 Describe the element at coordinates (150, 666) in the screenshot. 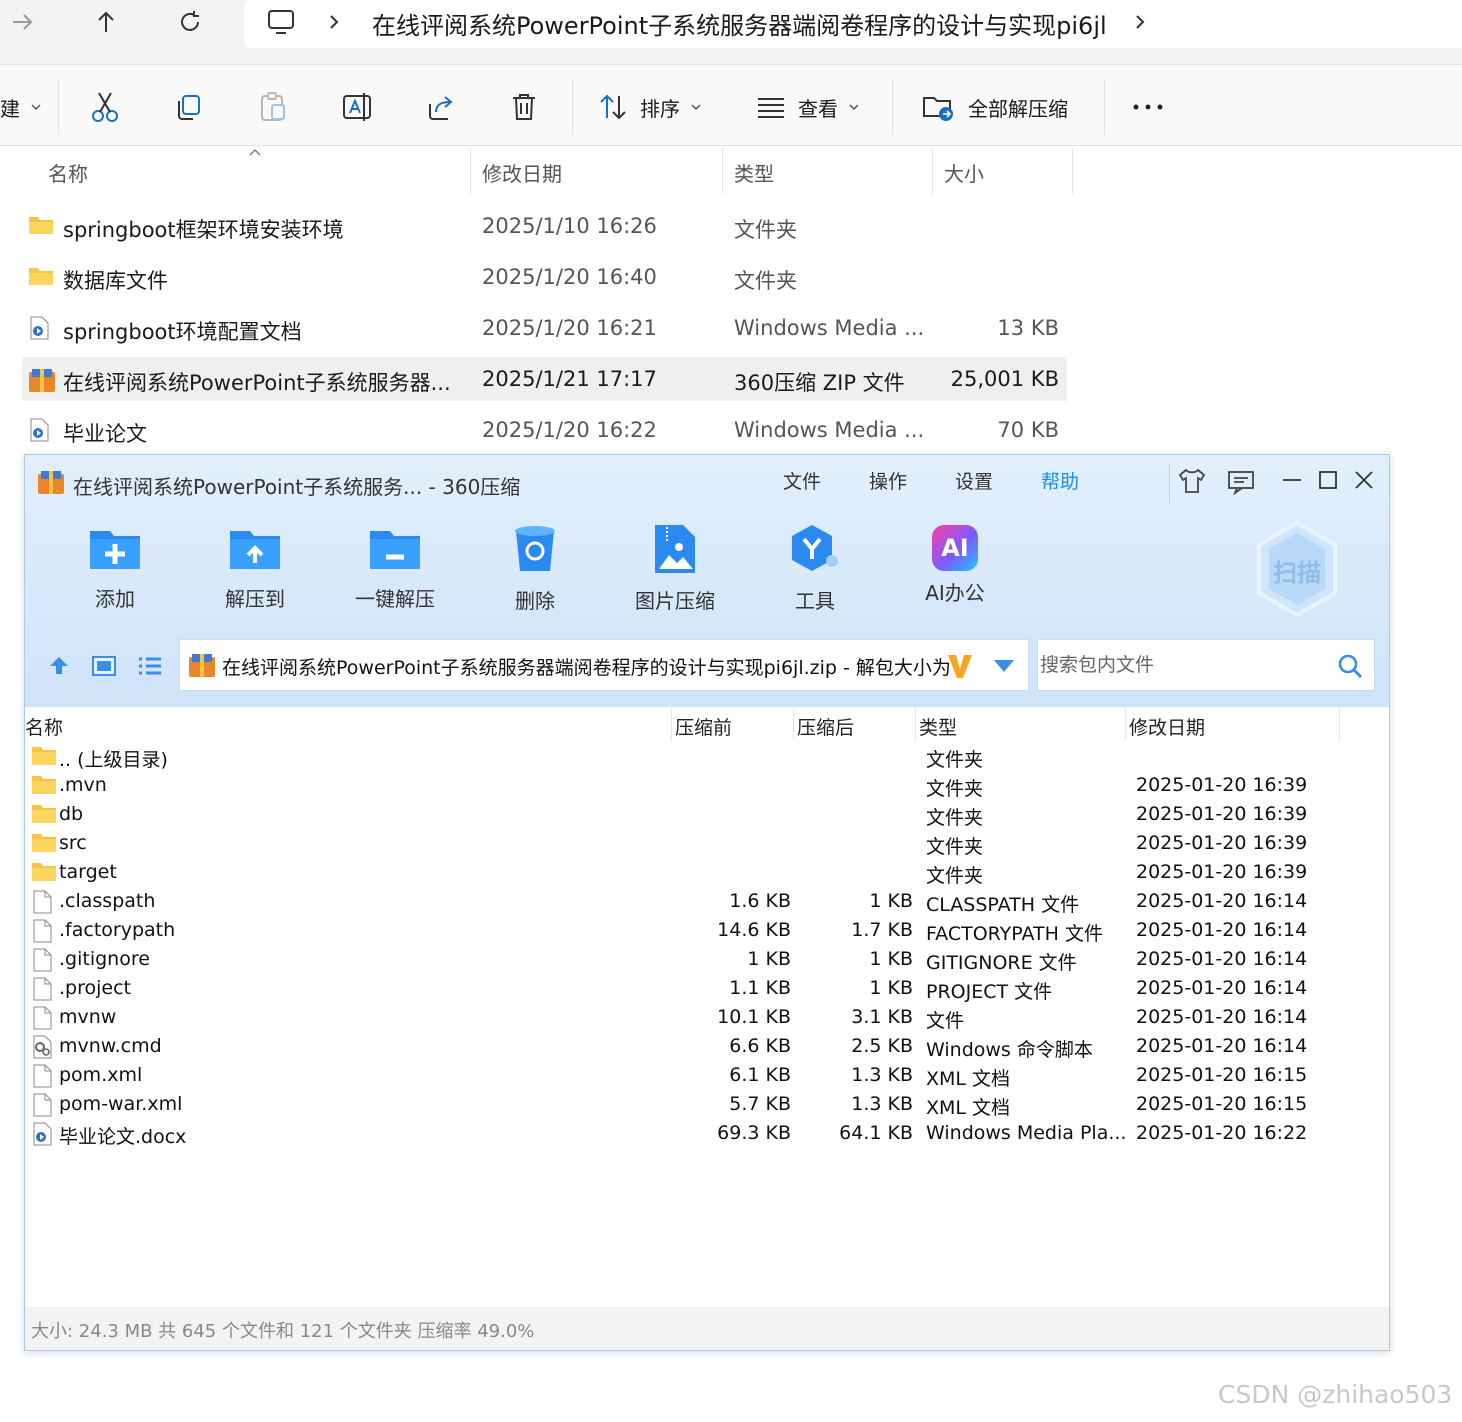

I see `list-view-icon` at that location.